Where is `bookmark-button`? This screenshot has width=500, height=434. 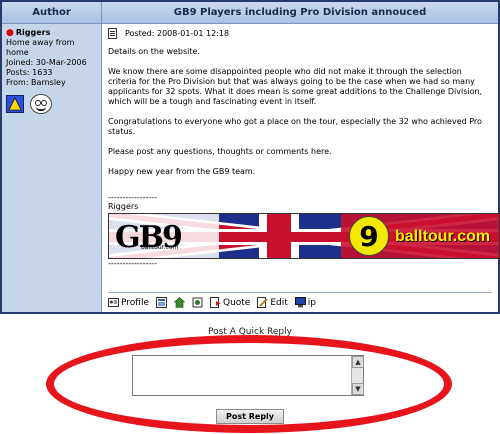 bookmark-button is located at coordinates (197, 302).